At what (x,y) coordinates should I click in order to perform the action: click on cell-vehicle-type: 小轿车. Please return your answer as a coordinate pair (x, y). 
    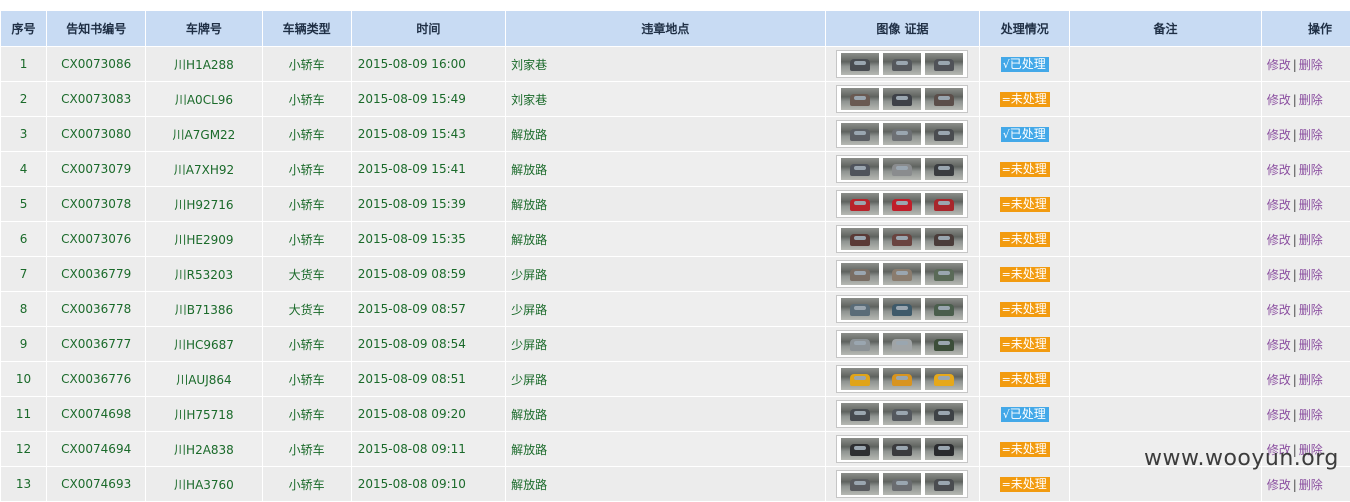
    Looking at the image, I should click on (306, 134).